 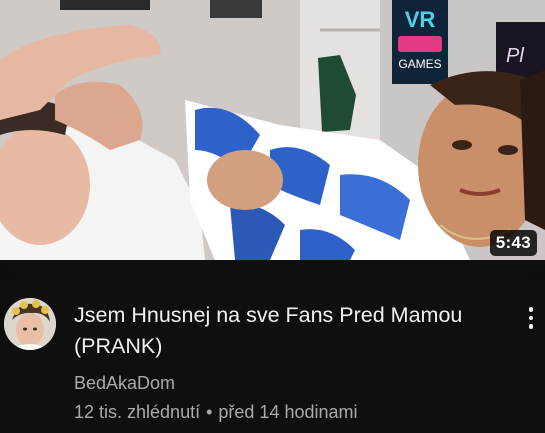 What do you see at coordinates (513, 243) in the screenshot?
I see `duration-badge: 5:43` at bounding box center [513, 243].